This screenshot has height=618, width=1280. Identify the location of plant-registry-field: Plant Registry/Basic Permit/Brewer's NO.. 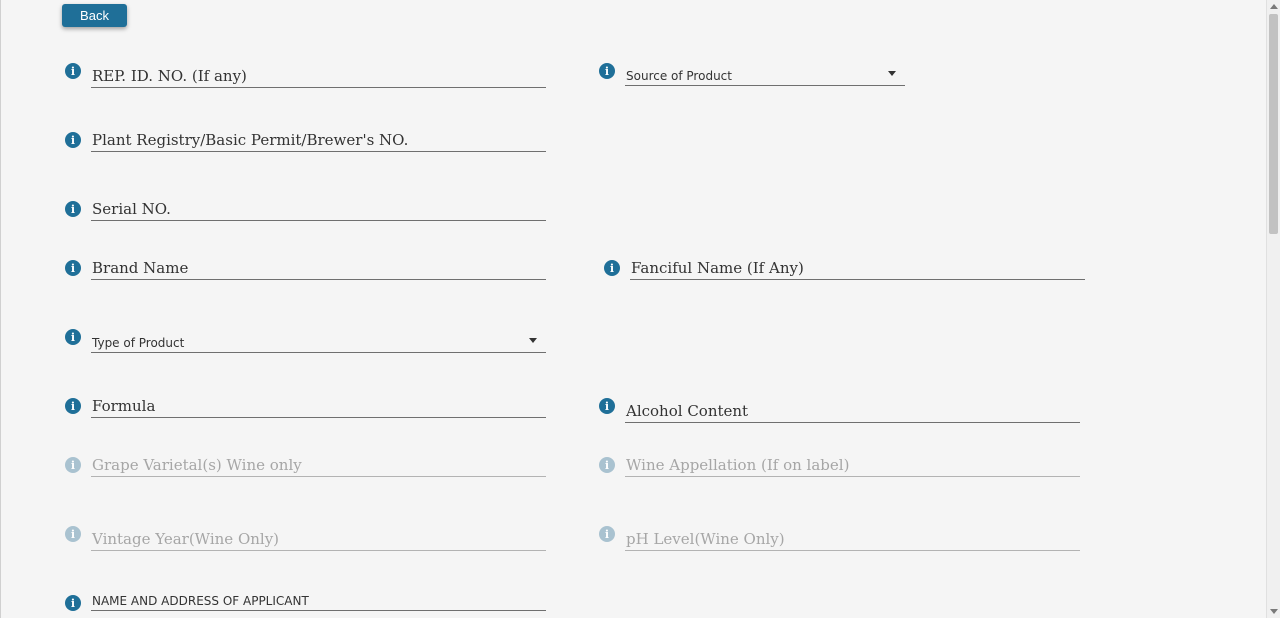
(318, 139).